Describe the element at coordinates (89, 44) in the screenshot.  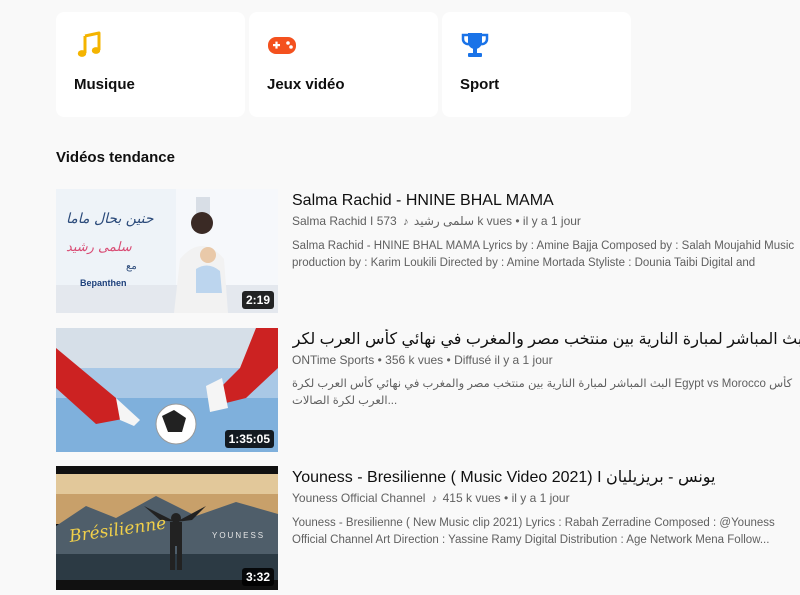
I see `music-note-icon` at that location.